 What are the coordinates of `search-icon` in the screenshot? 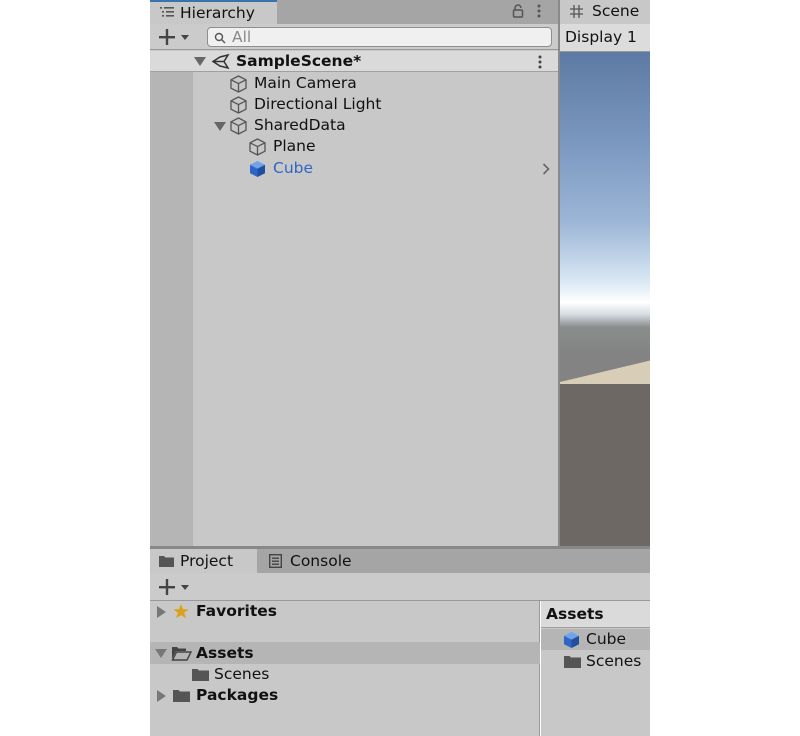 It's located at (220, 38).